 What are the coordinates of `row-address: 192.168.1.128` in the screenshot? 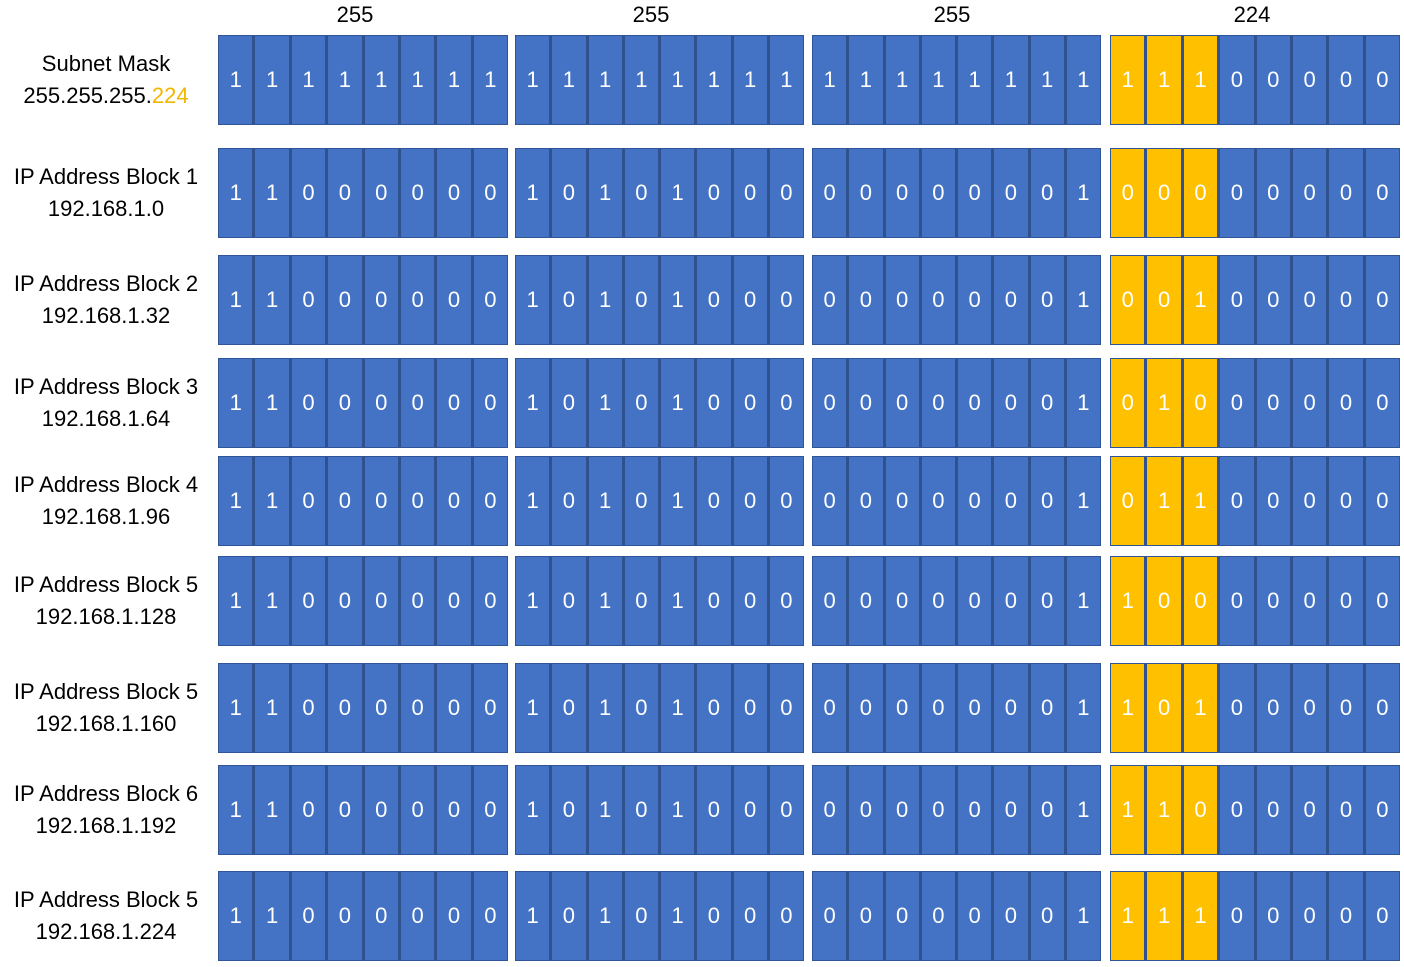 It's located at (106, 617).